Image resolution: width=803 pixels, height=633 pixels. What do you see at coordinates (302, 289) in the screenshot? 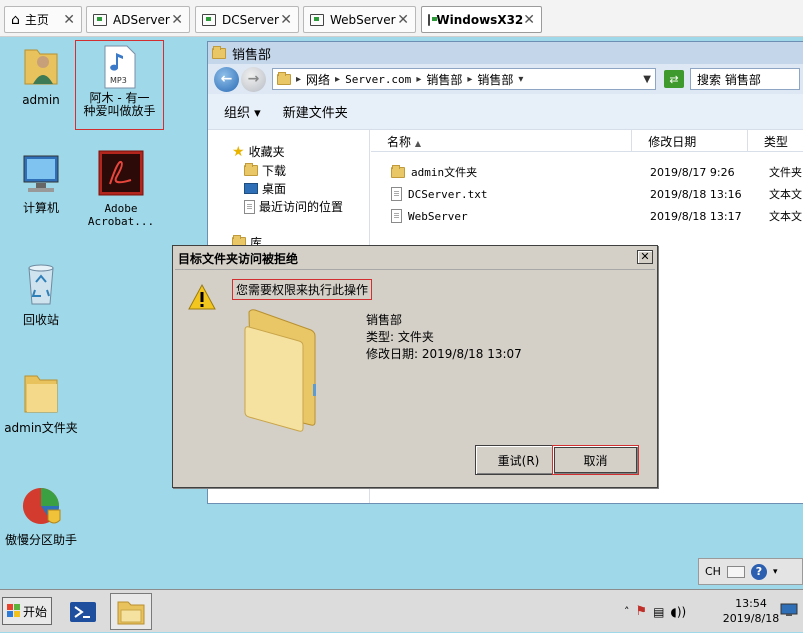
I see `dialog-message: 您需要权限来执行此操作` at bounding box center [302, 289].